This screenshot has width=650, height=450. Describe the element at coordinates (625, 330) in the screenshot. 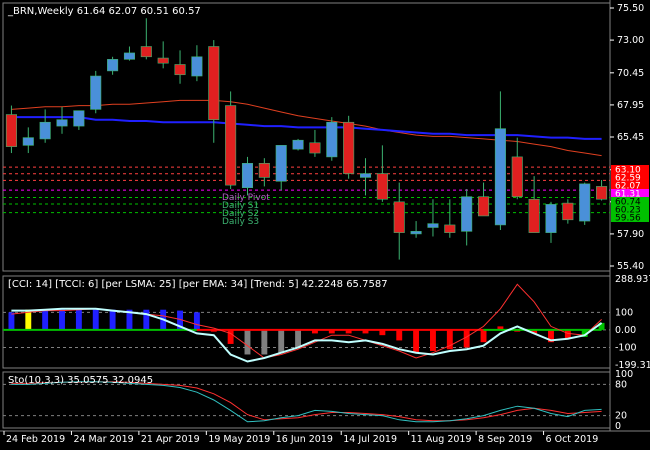

I see `cci-axis-label: 0.00` at that location.